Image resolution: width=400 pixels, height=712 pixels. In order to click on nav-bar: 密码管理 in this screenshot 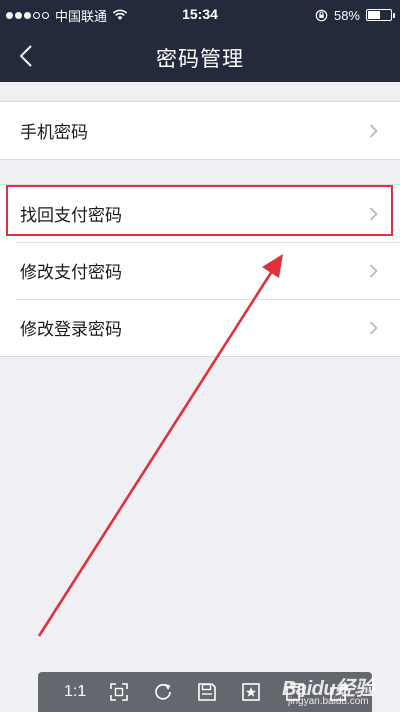, I will do `click(200, 56)`.